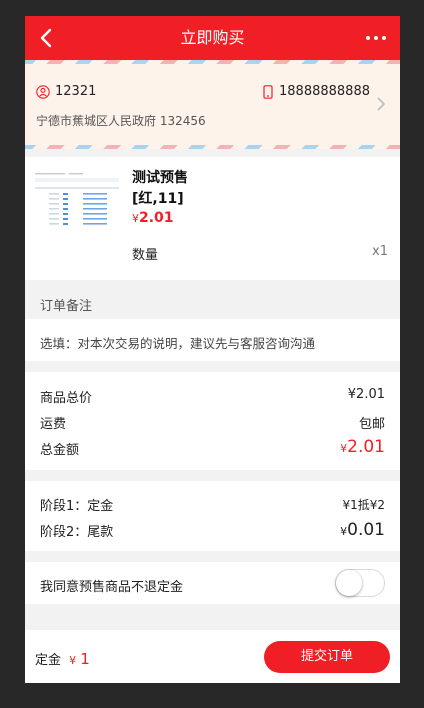 The height and width of the screenshot is (708, 424). What do you see at coordinates (77, 506) in the screenshot?
I see `stage1-label: 阶段1：定金` at bounding box center [77, 506].